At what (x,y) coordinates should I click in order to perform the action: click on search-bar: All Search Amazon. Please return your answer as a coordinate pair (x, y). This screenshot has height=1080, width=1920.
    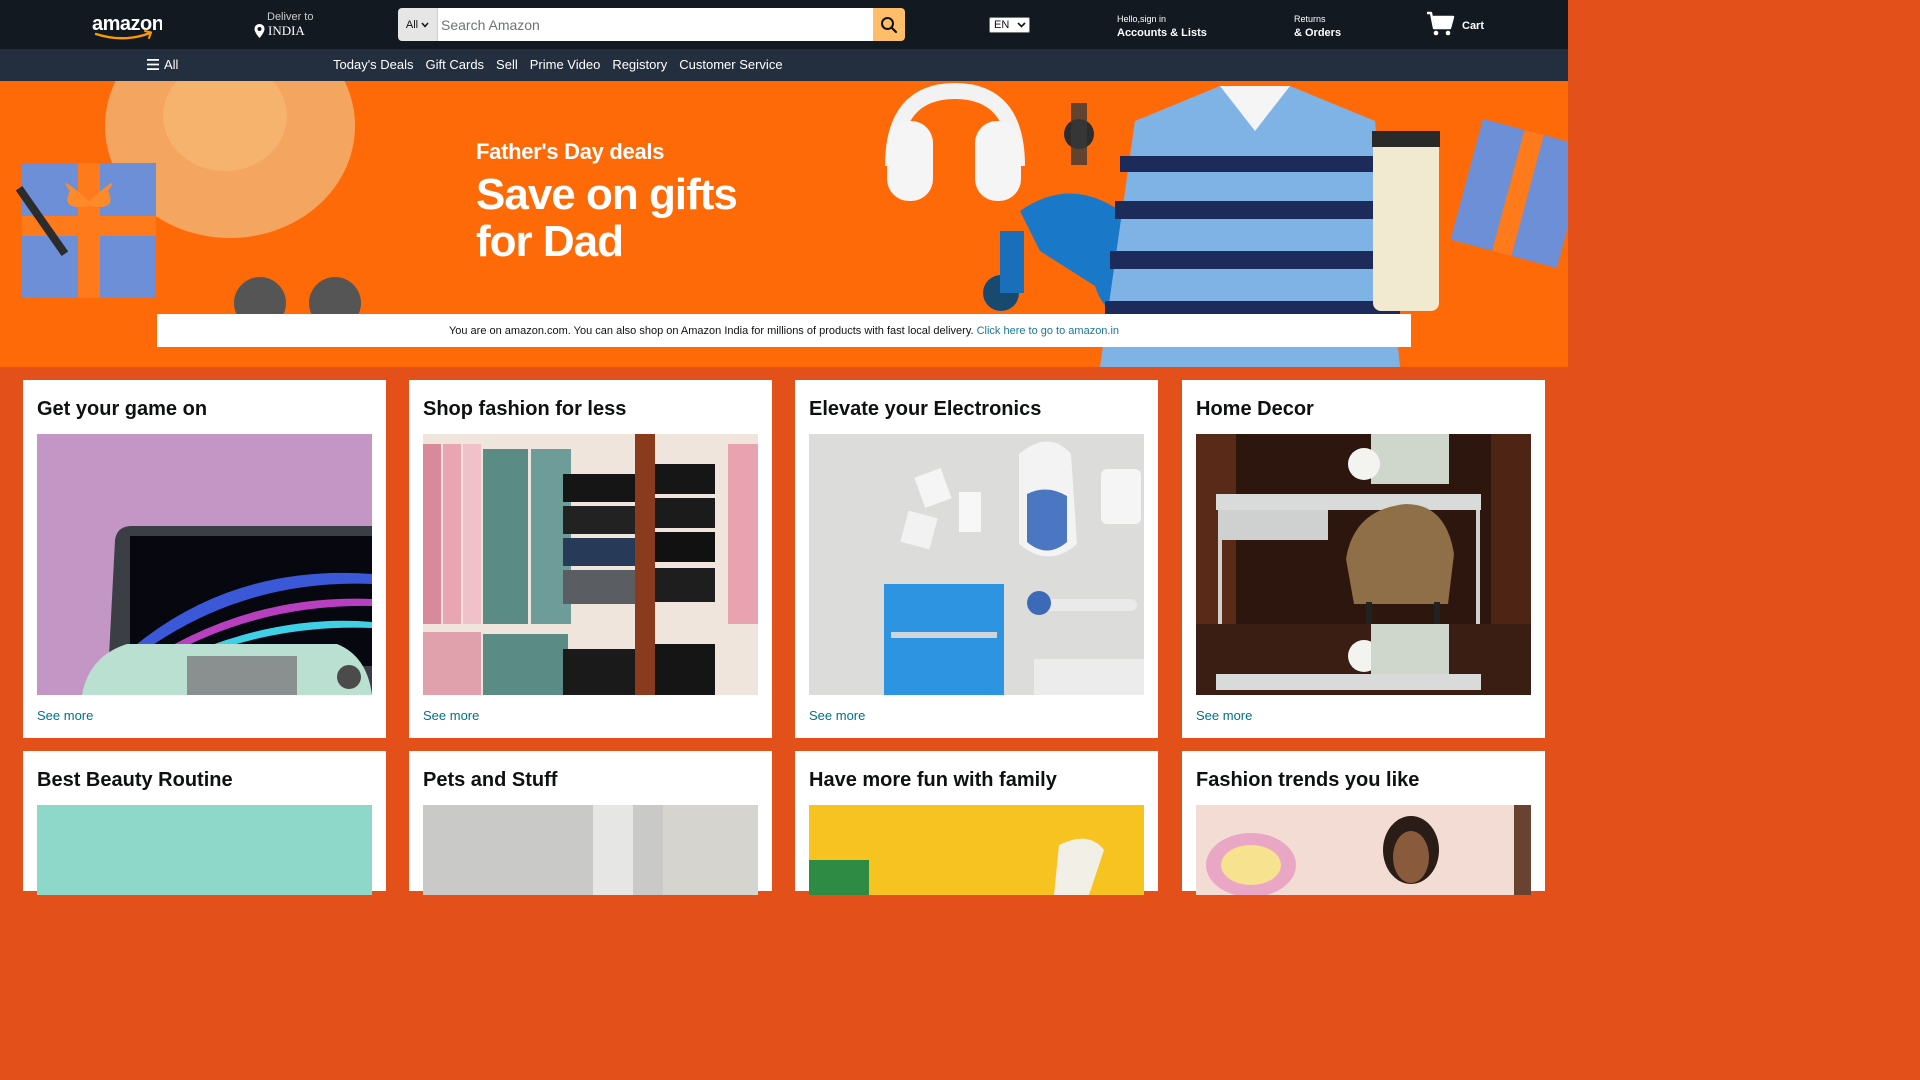
    Looking at the image, I should click on (651, 24).